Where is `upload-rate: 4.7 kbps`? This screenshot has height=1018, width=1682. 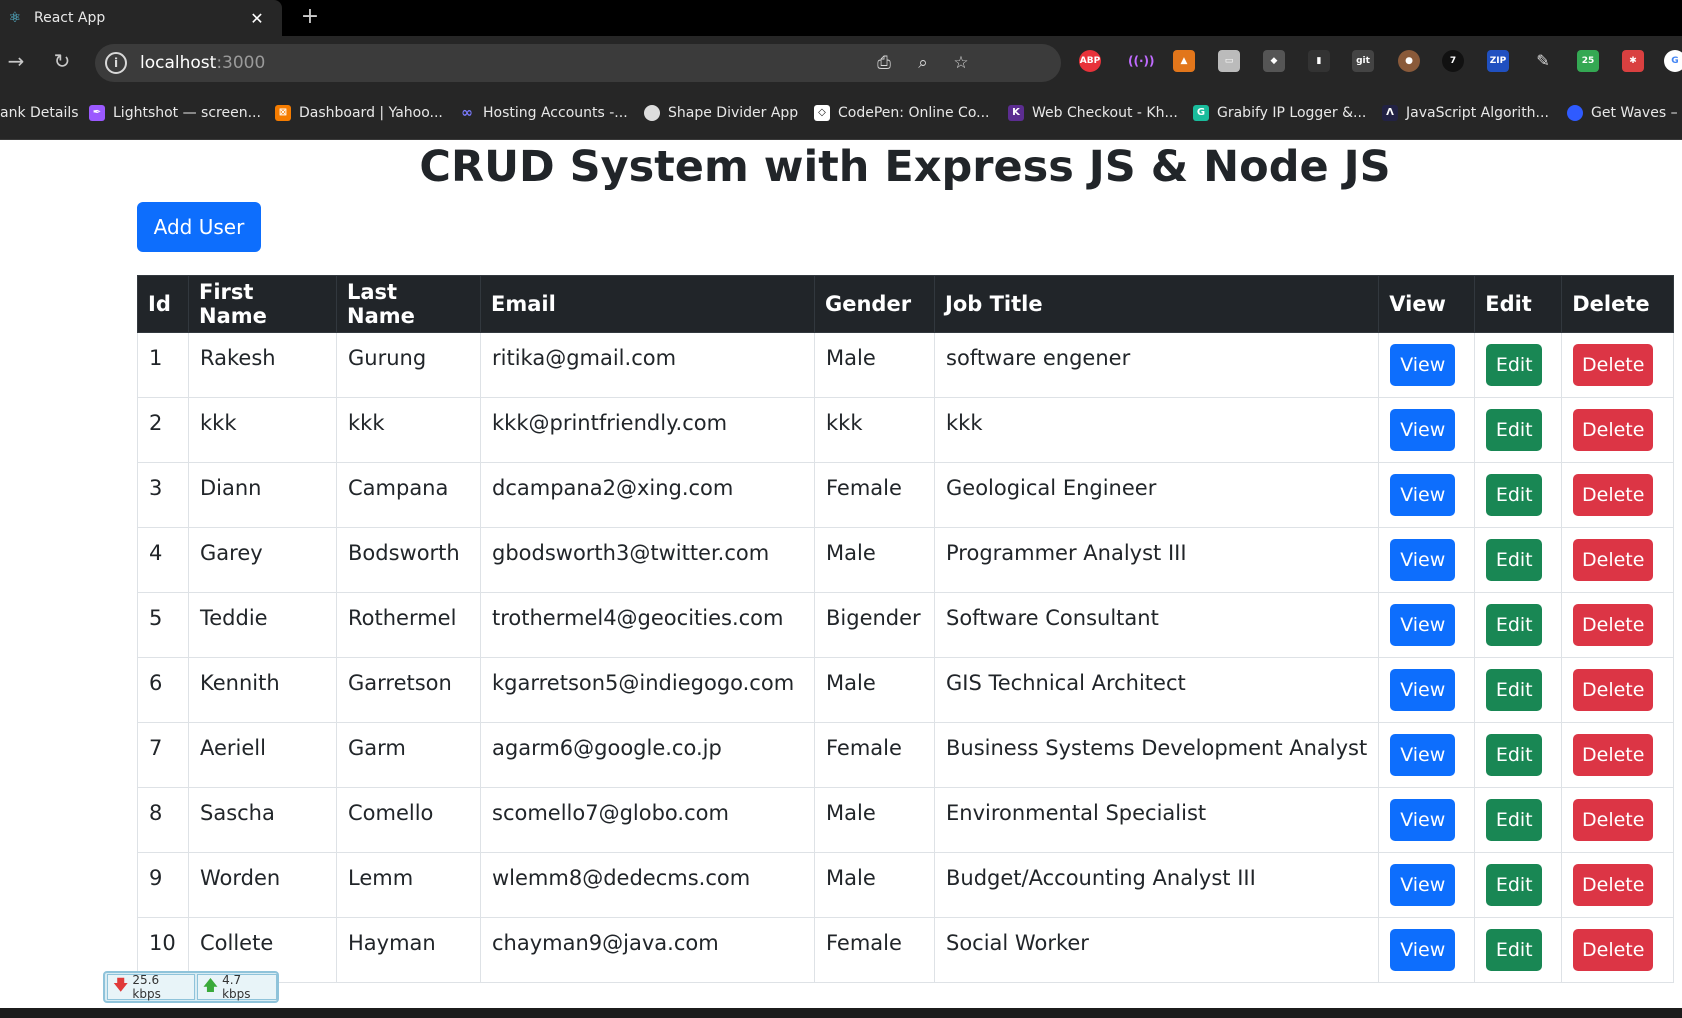
upload-rate: 4.7 kbps is located at coordinates (236, 987).